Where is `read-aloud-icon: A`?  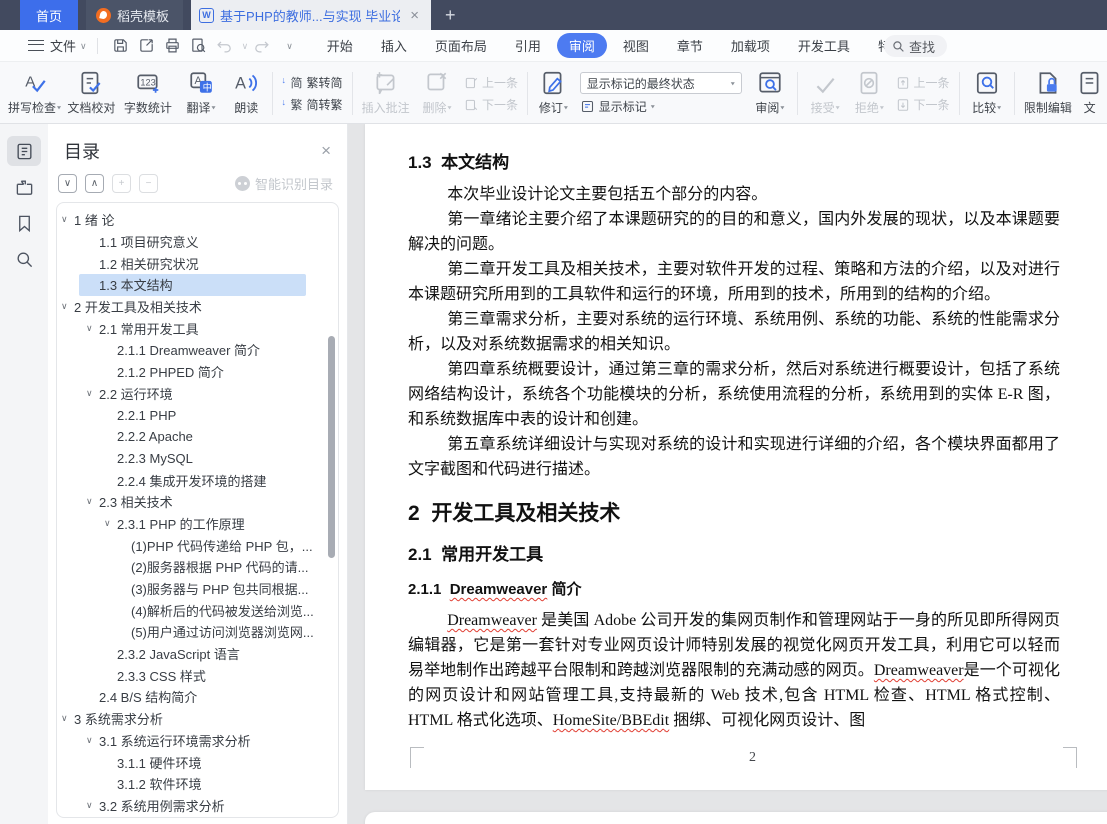 read-aloud-icon: A is located at coordinates (246, 83).